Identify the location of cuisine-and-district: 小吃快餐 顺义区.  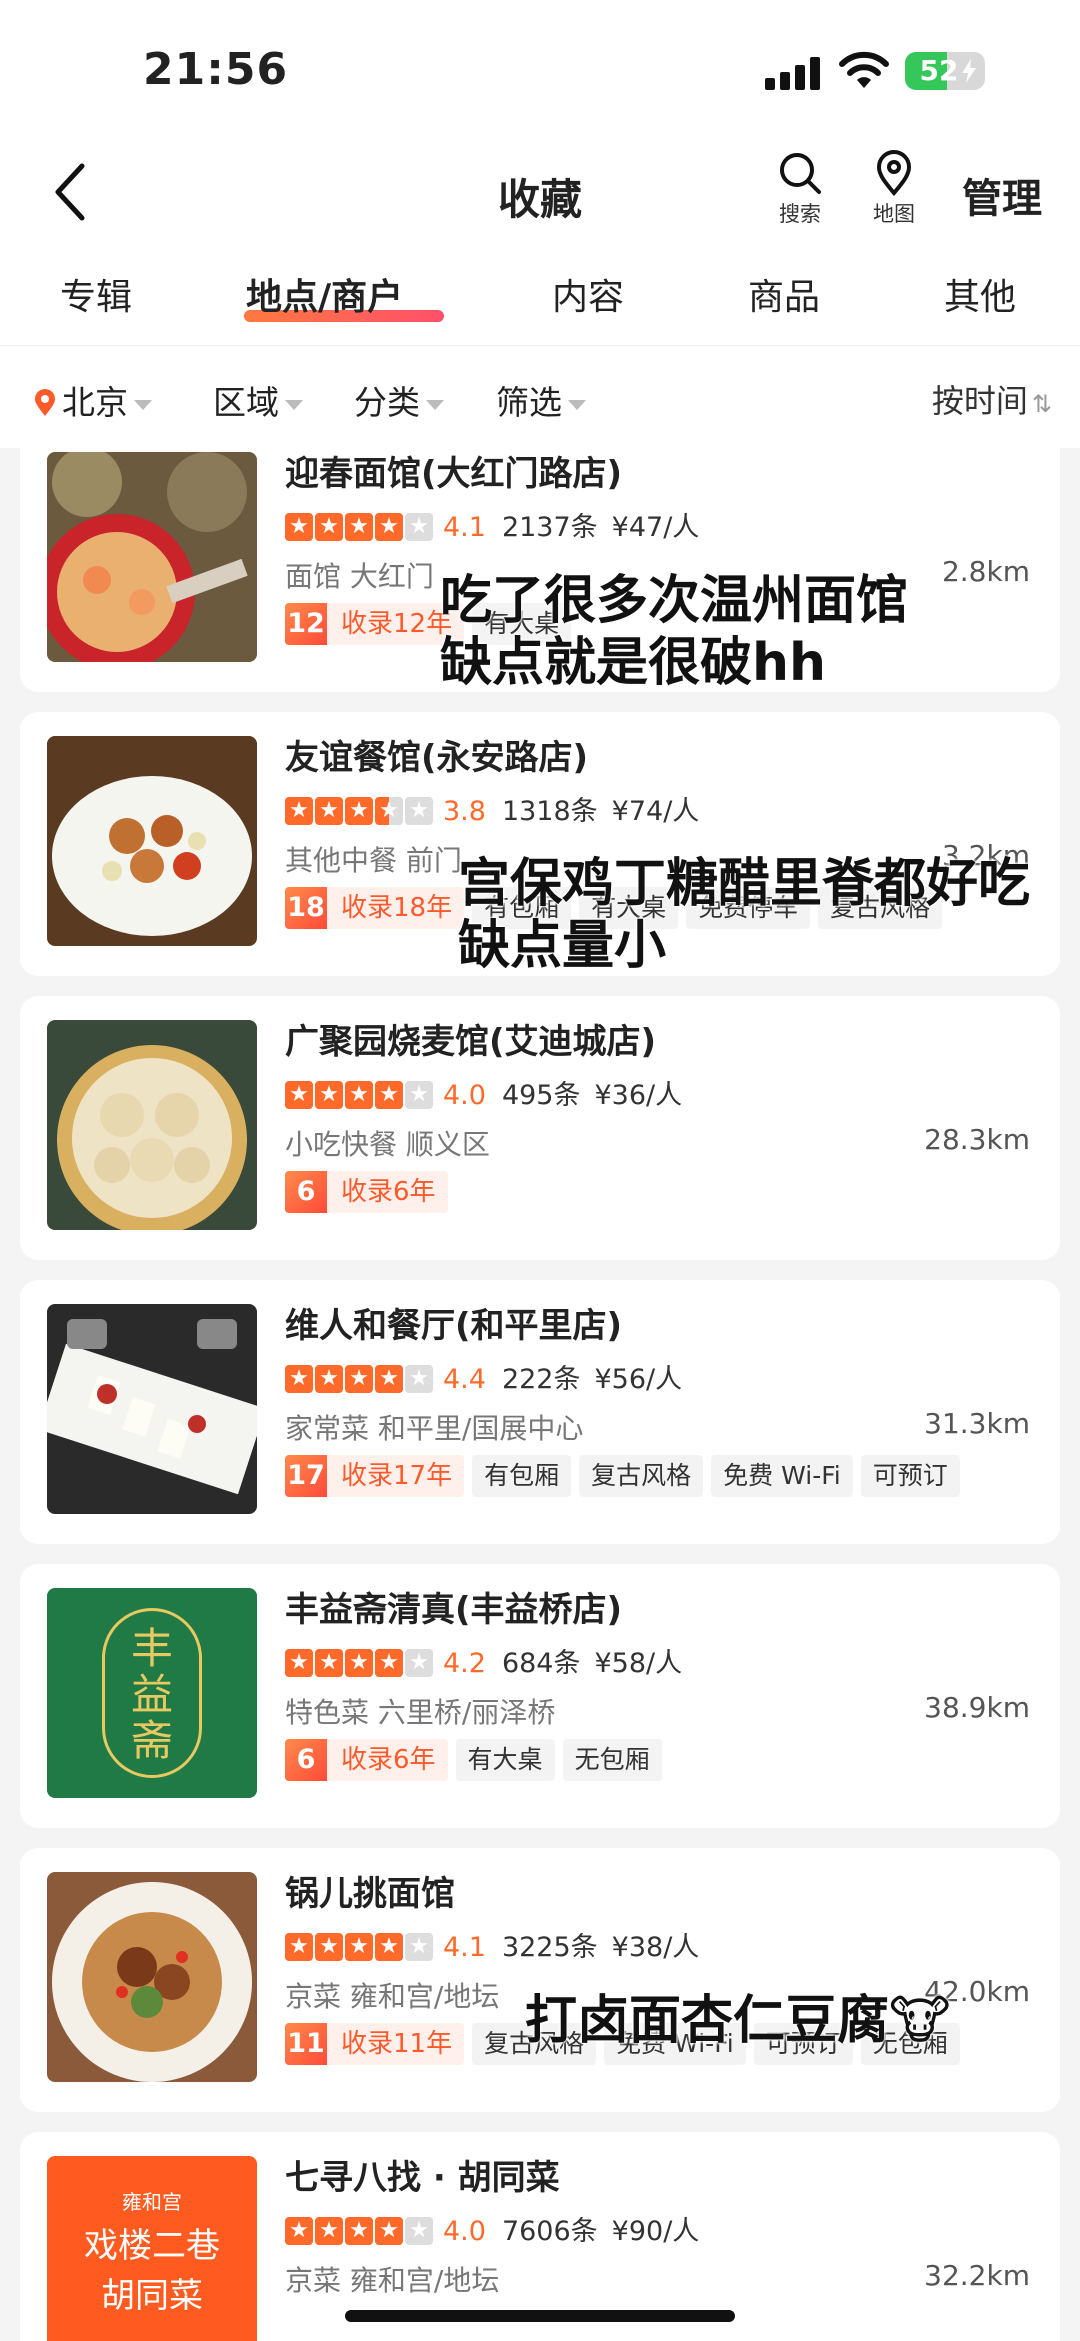
(387, 1144).